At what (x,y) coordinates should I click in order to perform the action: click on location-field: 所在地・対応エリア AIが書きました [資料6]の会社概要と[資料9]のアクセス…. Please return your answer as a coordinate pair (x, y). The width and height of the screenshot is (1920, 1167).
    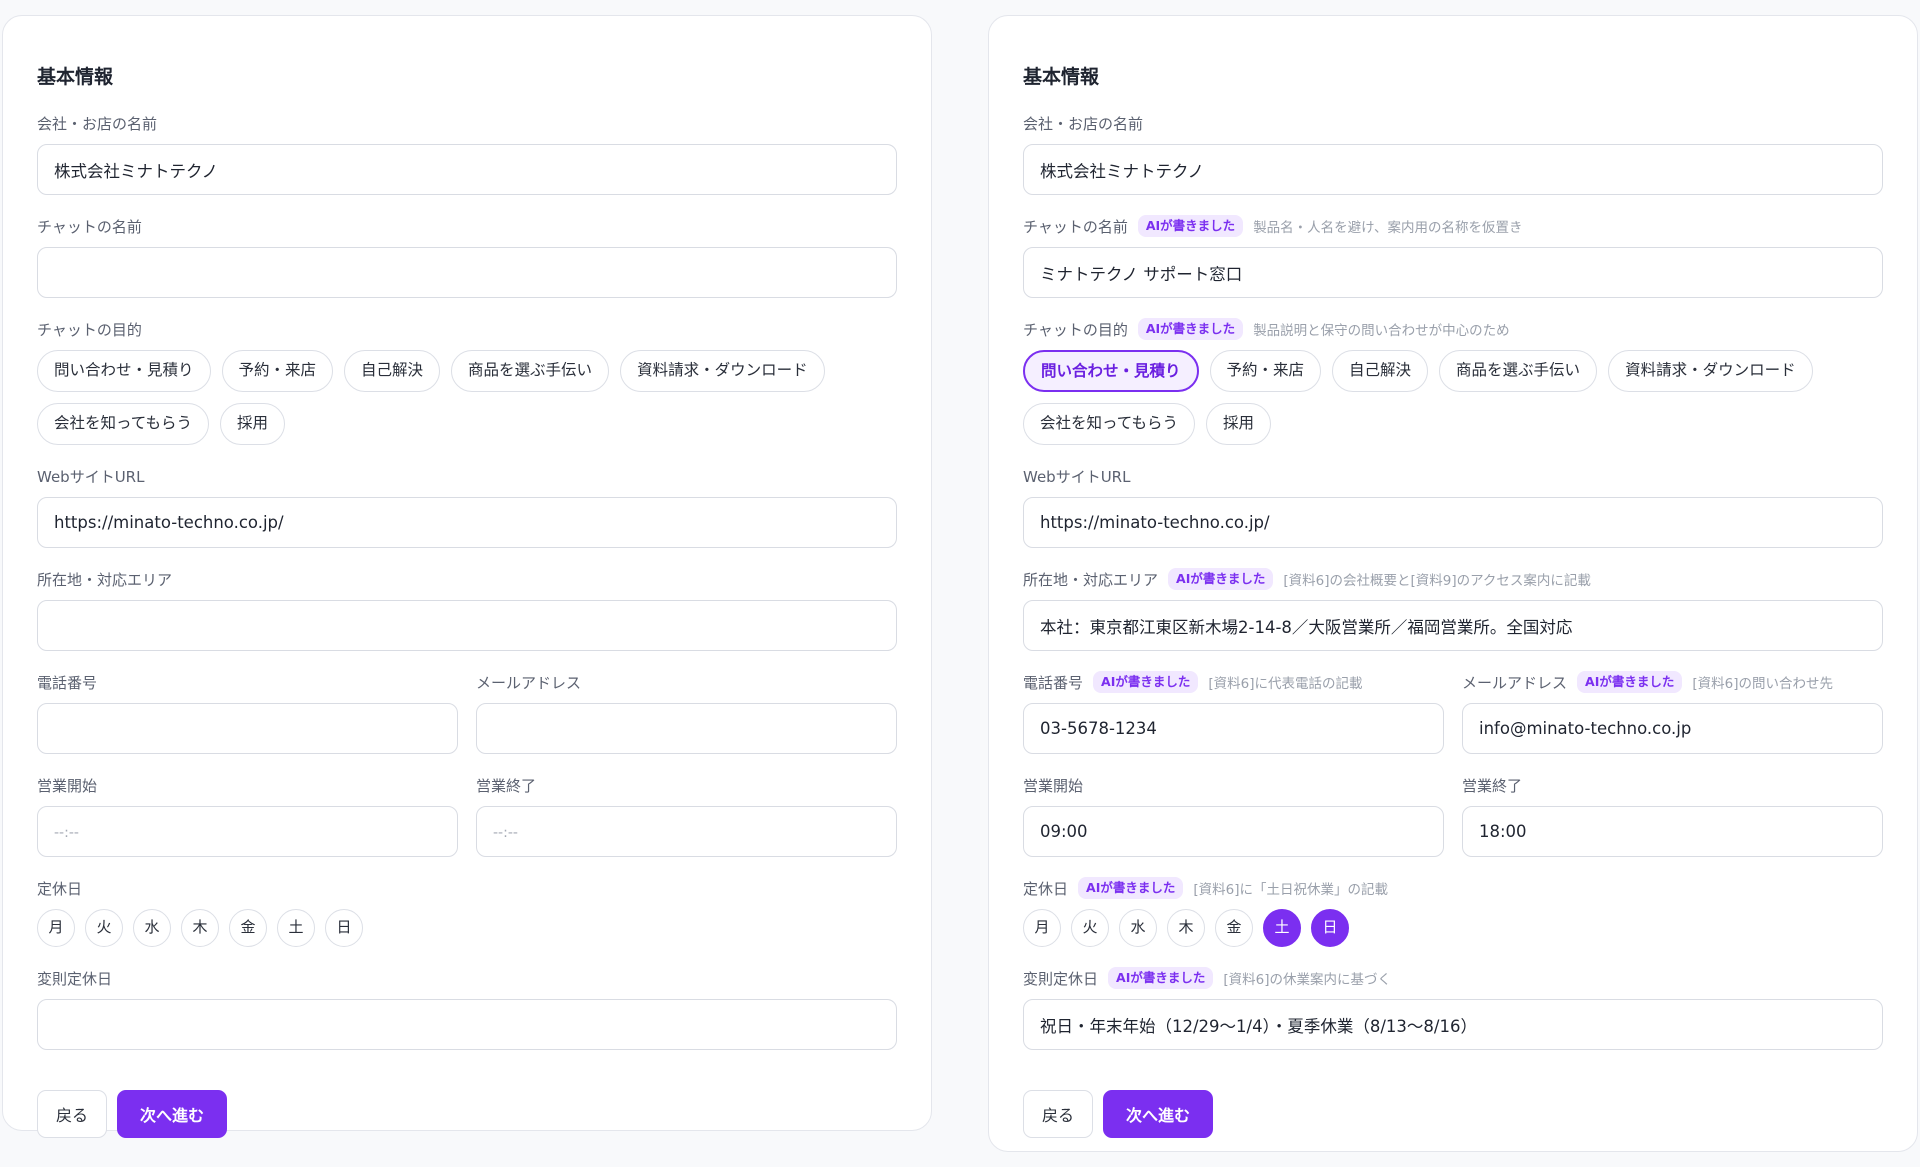
    Looking at the image, I should click on (1453, 609).